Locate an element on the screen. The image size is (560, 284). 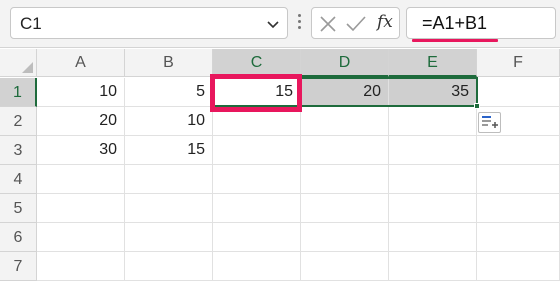
cell-d2 is located at coordinates (345, 121).